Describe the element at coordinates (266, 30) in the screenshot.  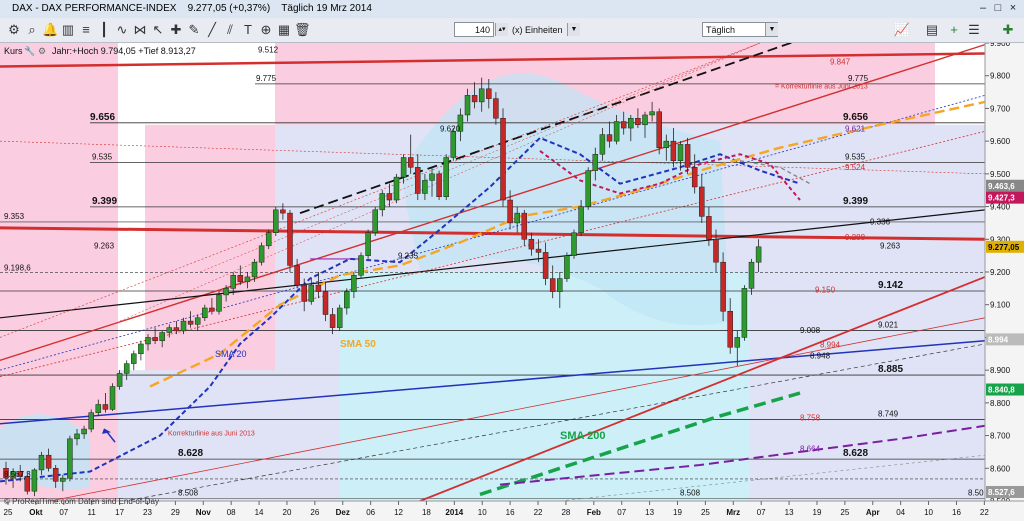
I see `zoom-icon: ⊕` at that location.